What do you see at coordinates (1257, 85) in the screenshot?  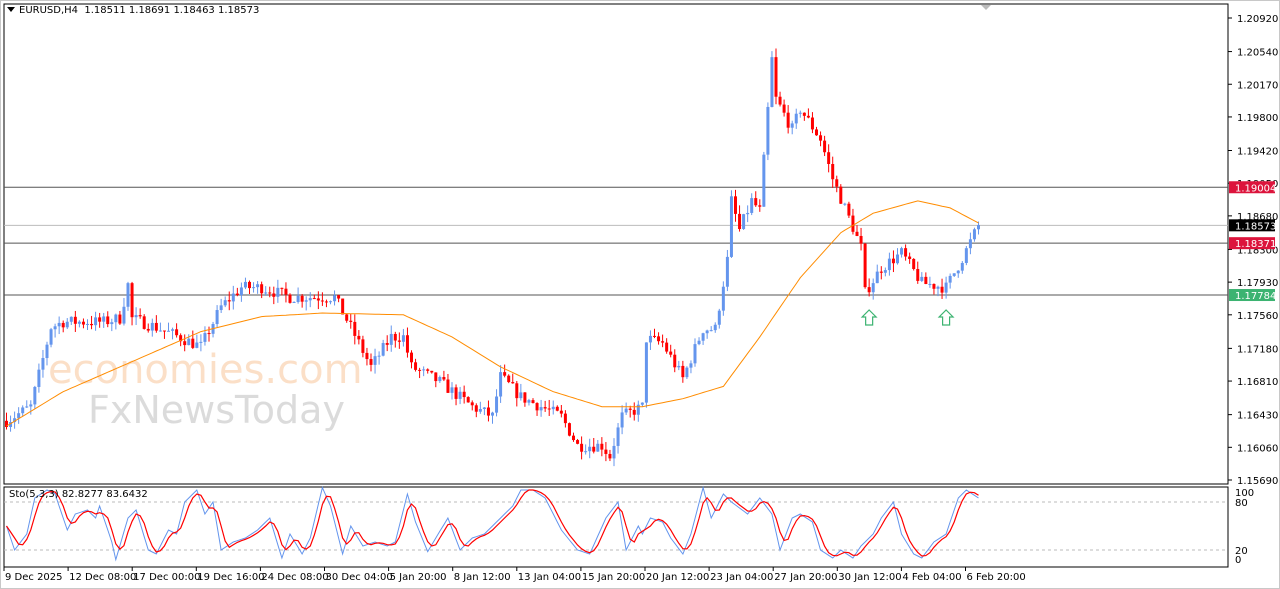 I see `y-tick-label: 1.20170` at bounding box center [1257, 85].